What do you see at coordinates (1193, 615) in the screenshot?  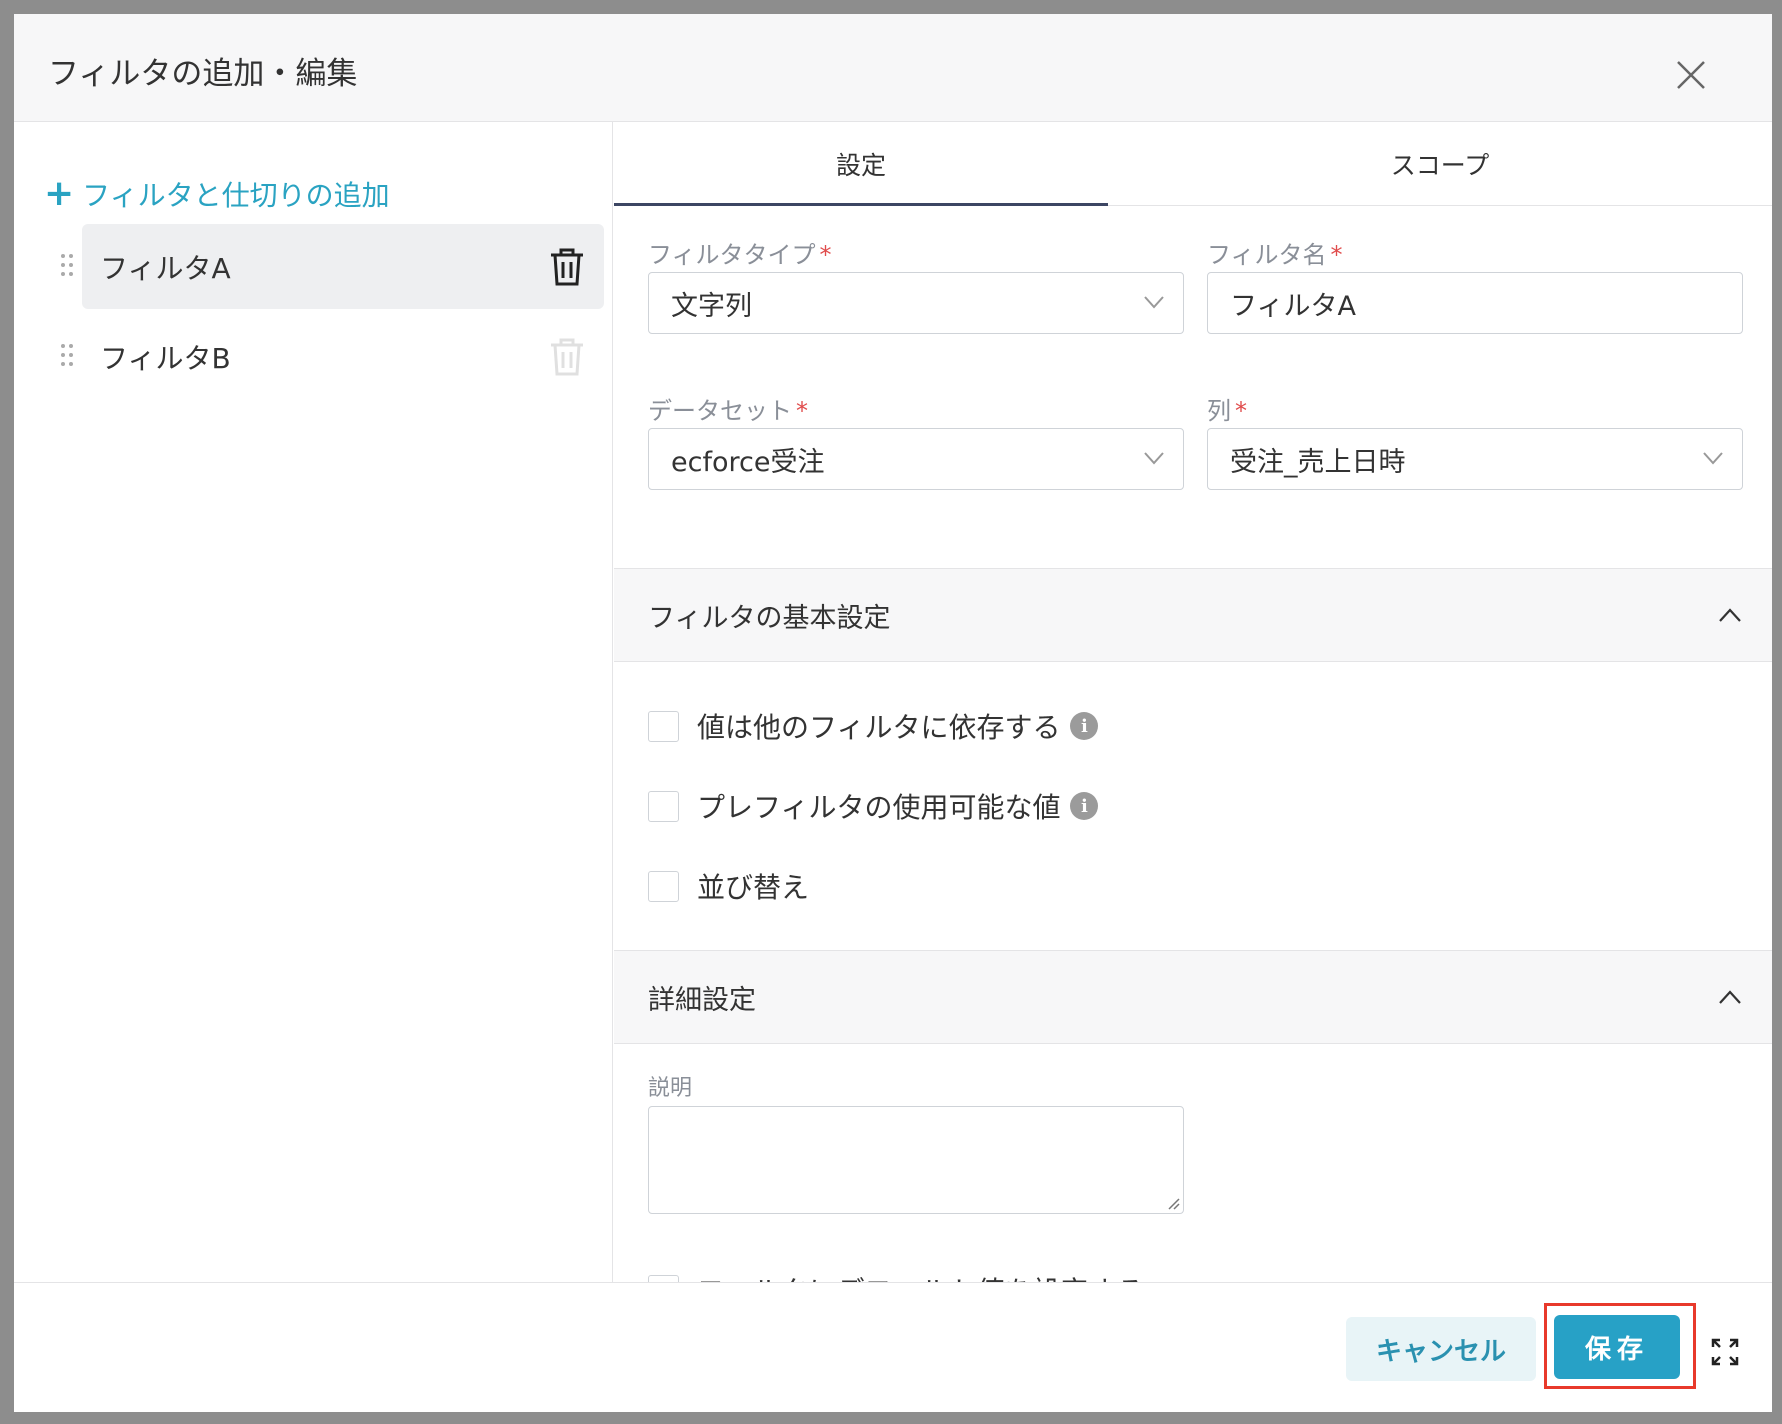 I see `basic-settings-header: フィルタの基本設定` at bounding box center [1193, 615].